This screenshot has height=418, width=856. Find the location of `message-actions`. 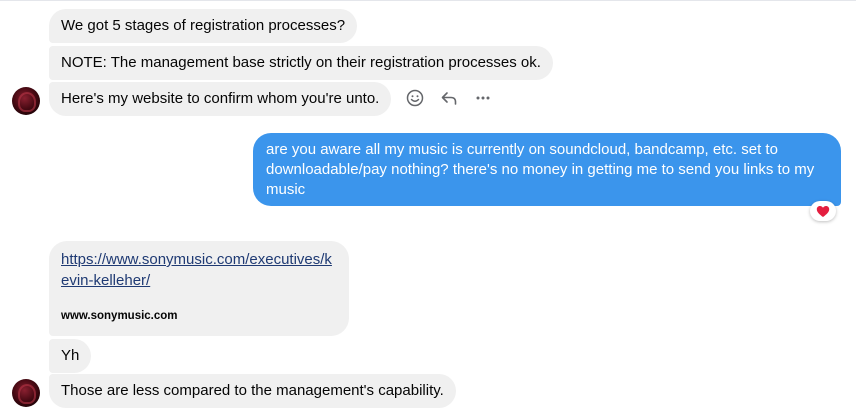

message-actions is located at coordinates (449, 98).